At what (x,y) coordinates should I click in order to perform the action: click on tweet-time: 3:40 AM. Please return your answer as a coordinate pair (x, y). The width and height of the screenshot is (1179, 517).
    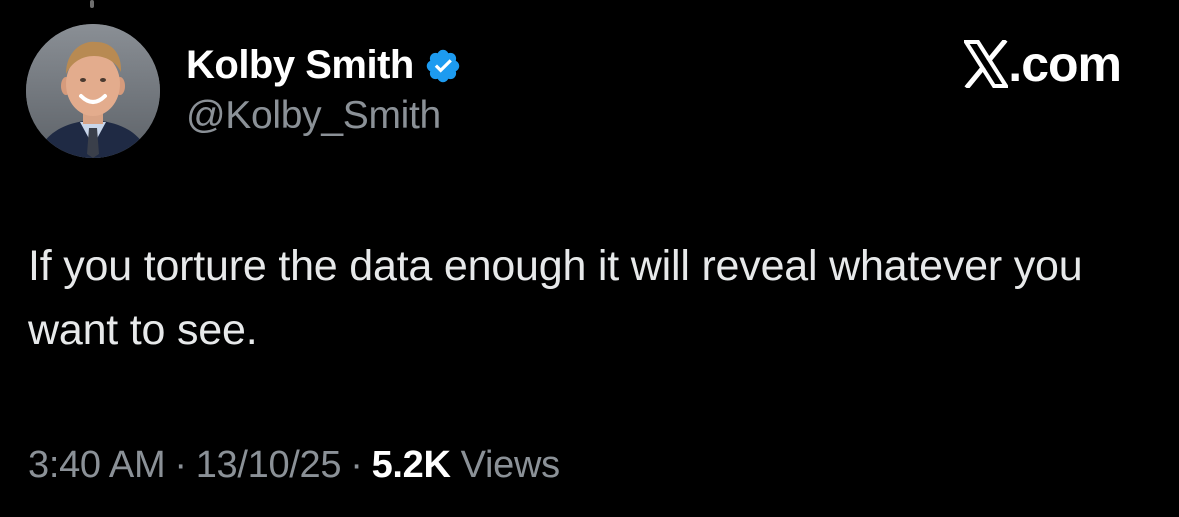
    Looking at the image, I should click on (97, 465).